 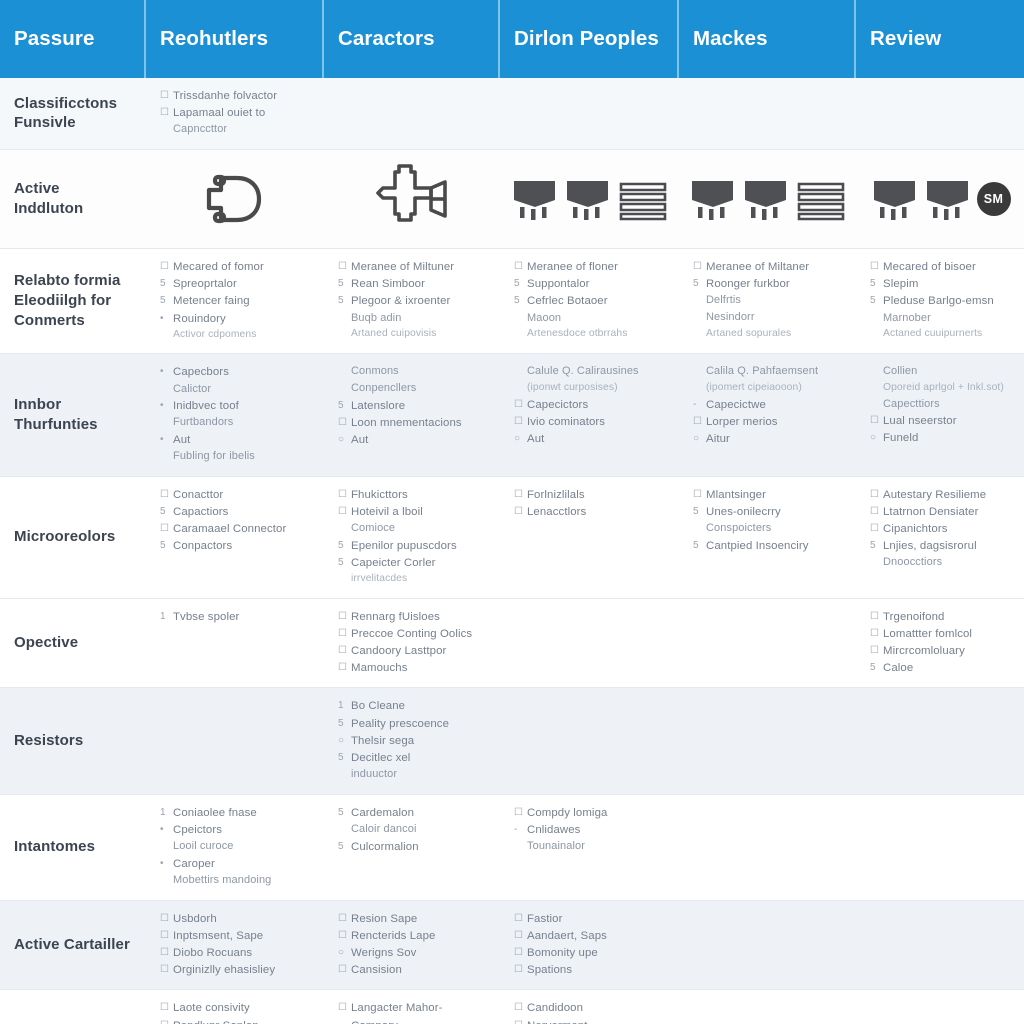 I want to click on list-item: ☐ Lorper merios, so click(x=768, y=422).